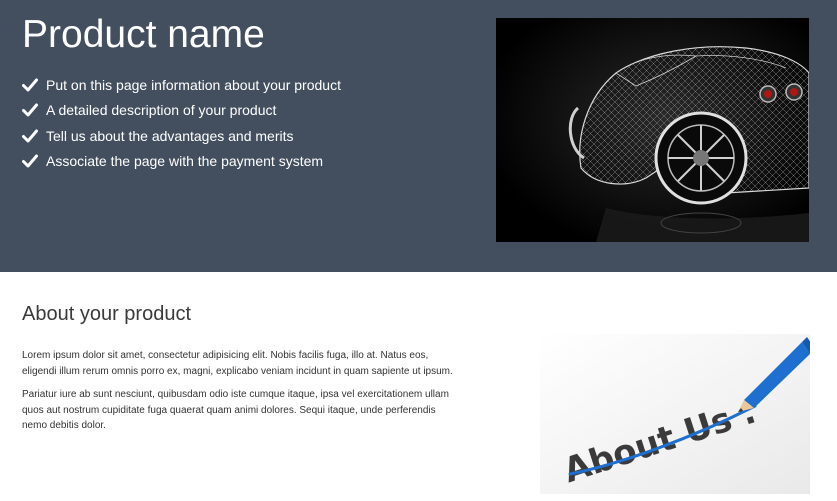 This screenshot has width=837, height=501. What do you see at coordinates (106, 314) in the screenshot?
I see `about-title: About your product` at bounding box center [106, 314].